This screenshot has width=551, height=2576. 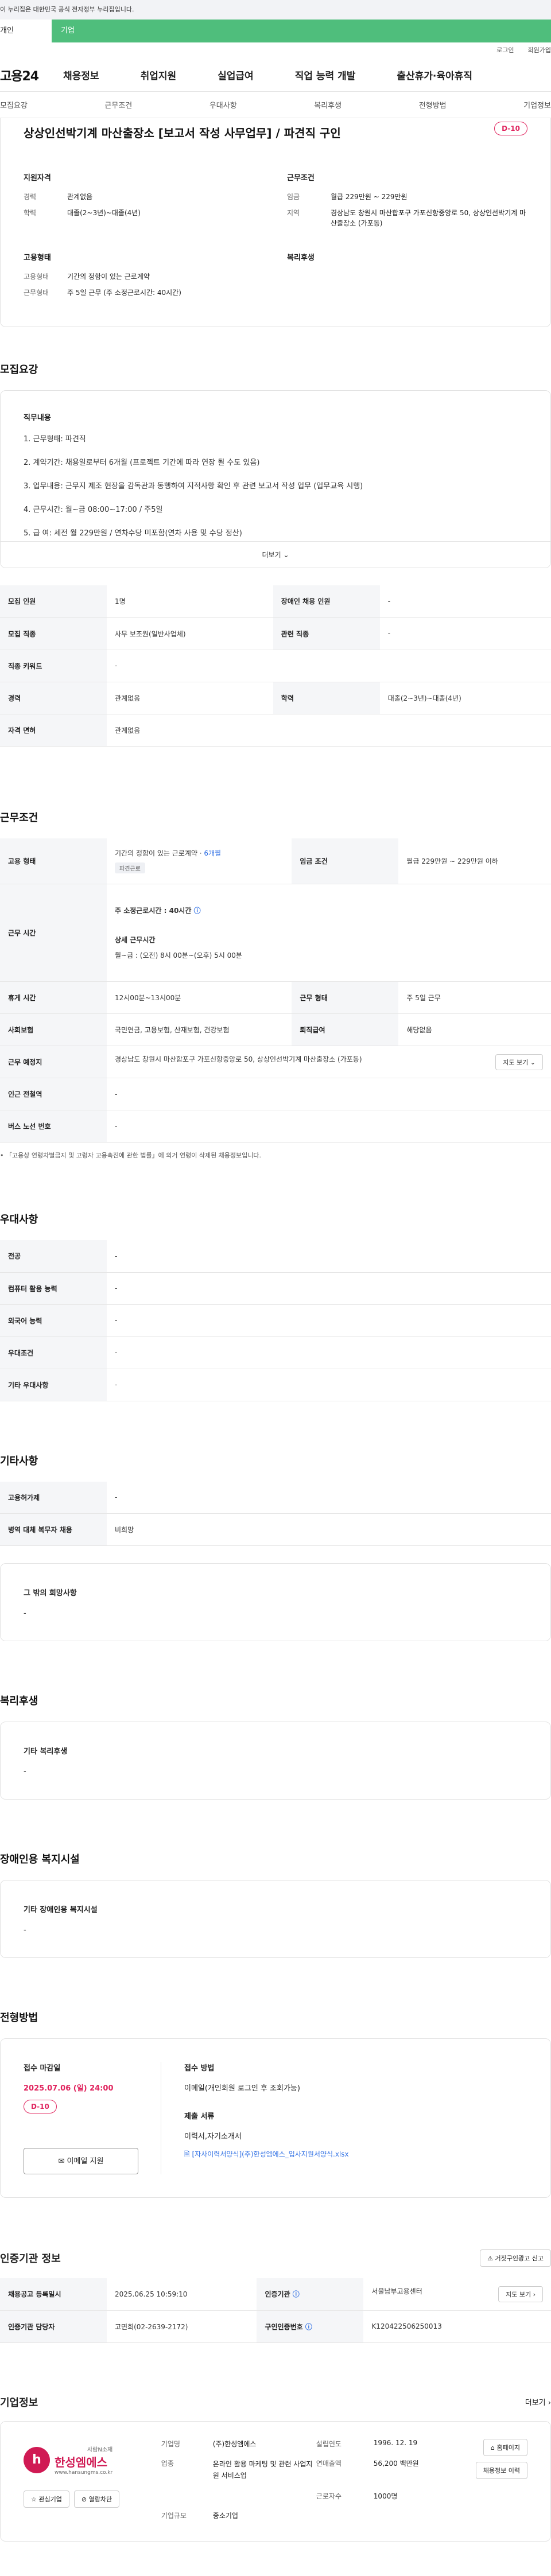 What do you see at coordinates (53, 666) in the screenshot?
I see `table-header: 직종 키워드` at bounding box center [53, 666].